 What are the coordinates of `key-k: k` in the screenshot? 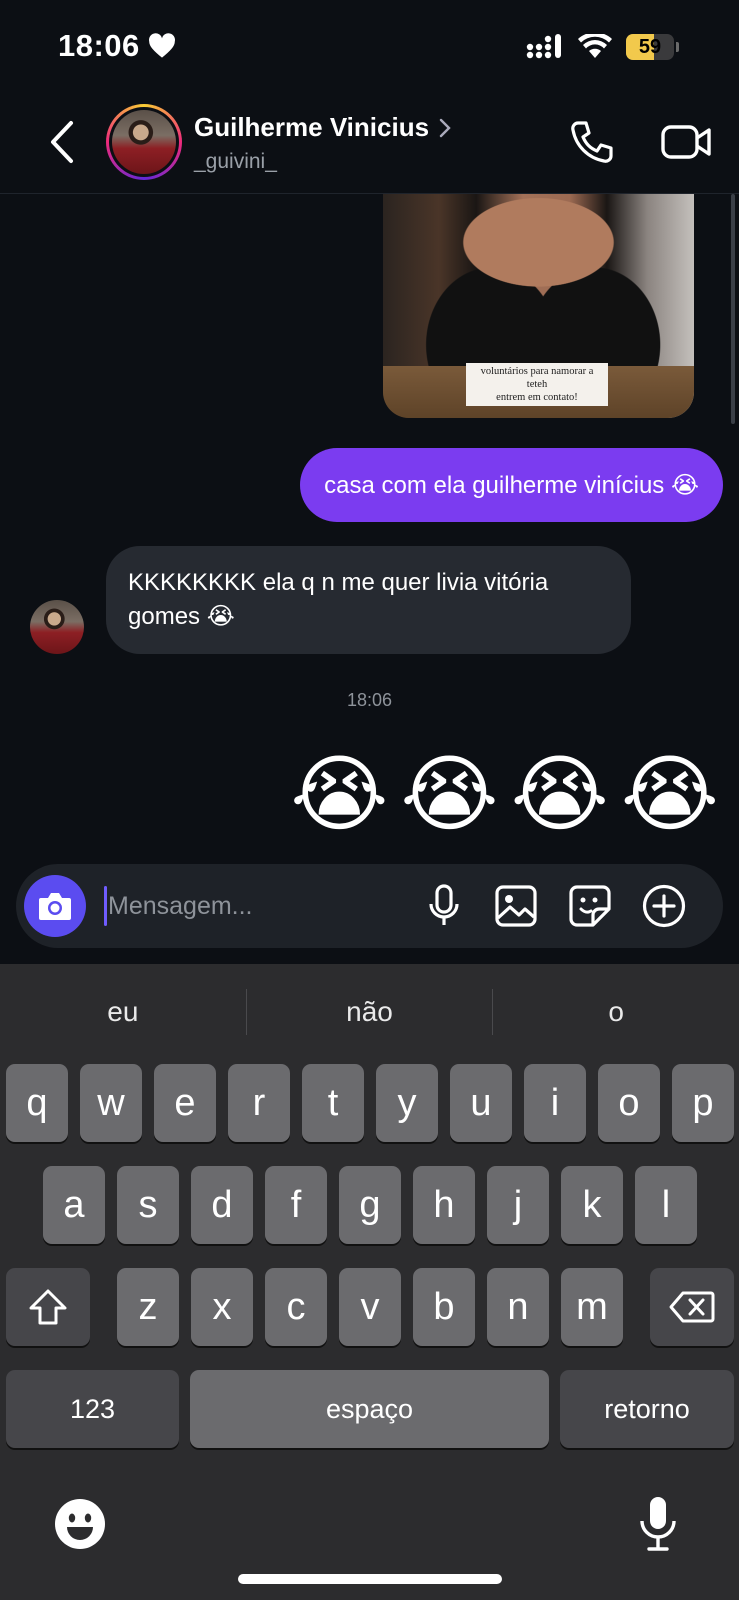 It's located at (592, 1205).